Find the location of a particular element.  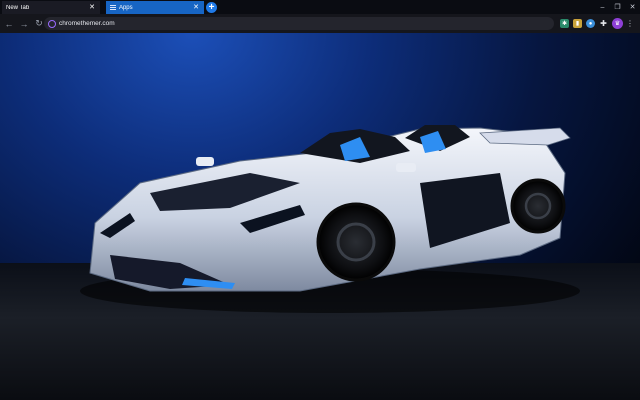

address-bar: chromethemer.com is located at coordinates (299, 23).